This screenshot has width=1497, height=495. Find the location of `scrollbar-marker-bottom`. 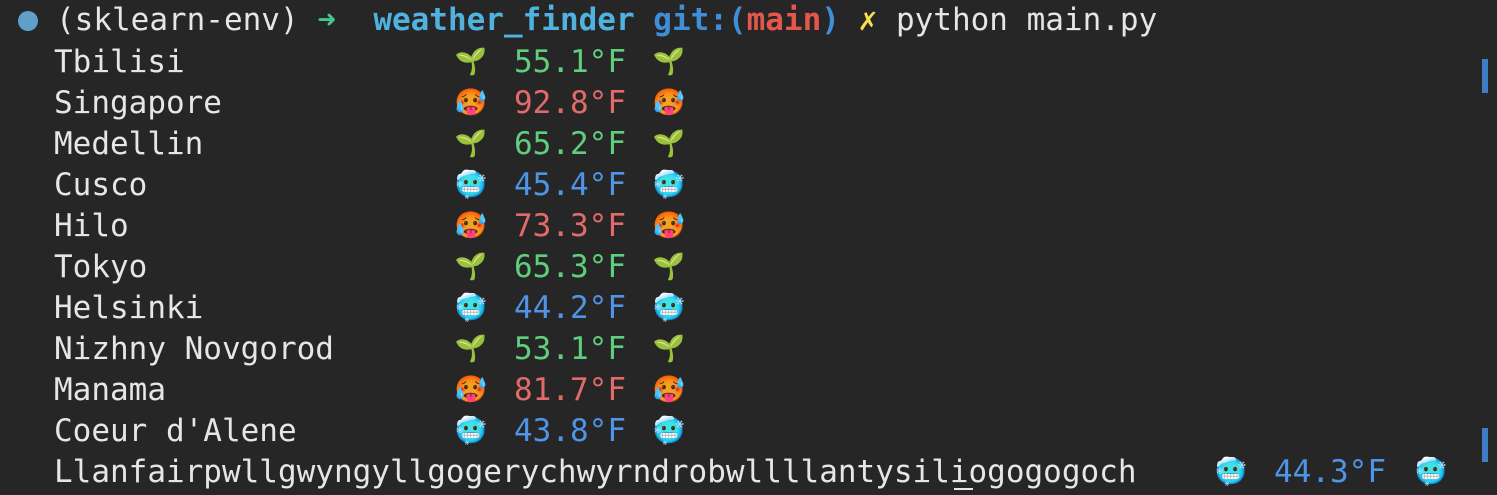

scrollbar-marker-bottom is located at coordinates (1485, 445).